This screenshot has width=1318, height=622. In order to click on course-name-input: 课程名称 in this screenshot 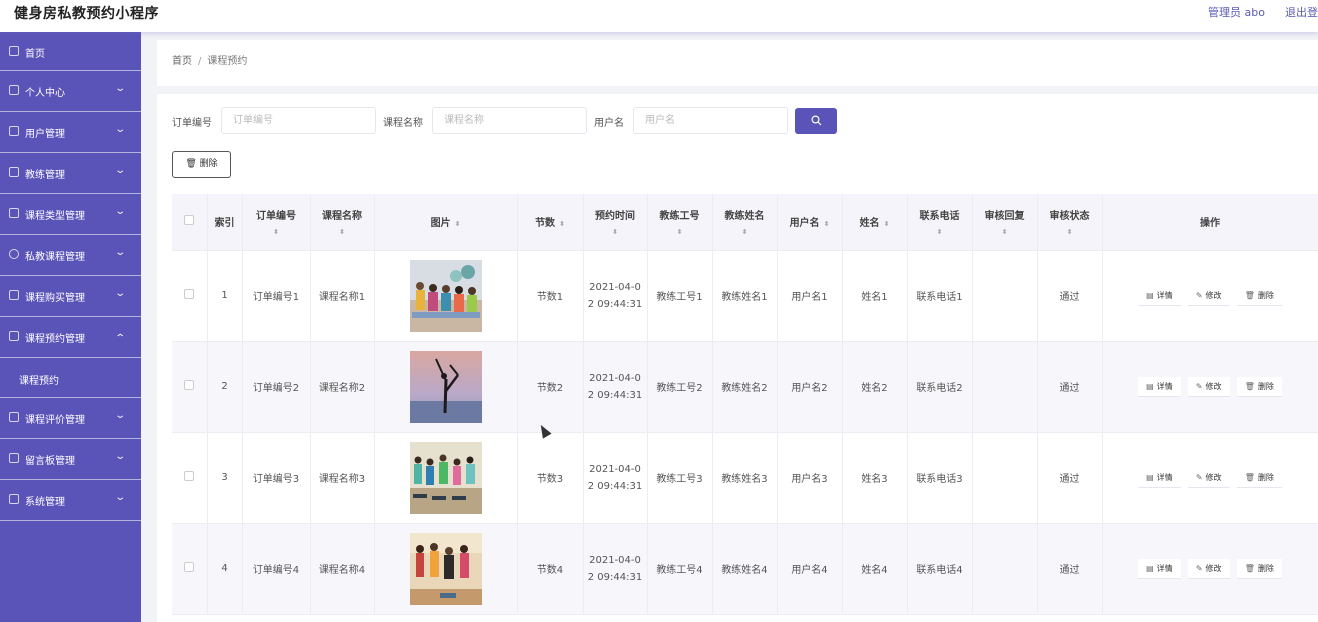, I will do `click(509, 120)`.